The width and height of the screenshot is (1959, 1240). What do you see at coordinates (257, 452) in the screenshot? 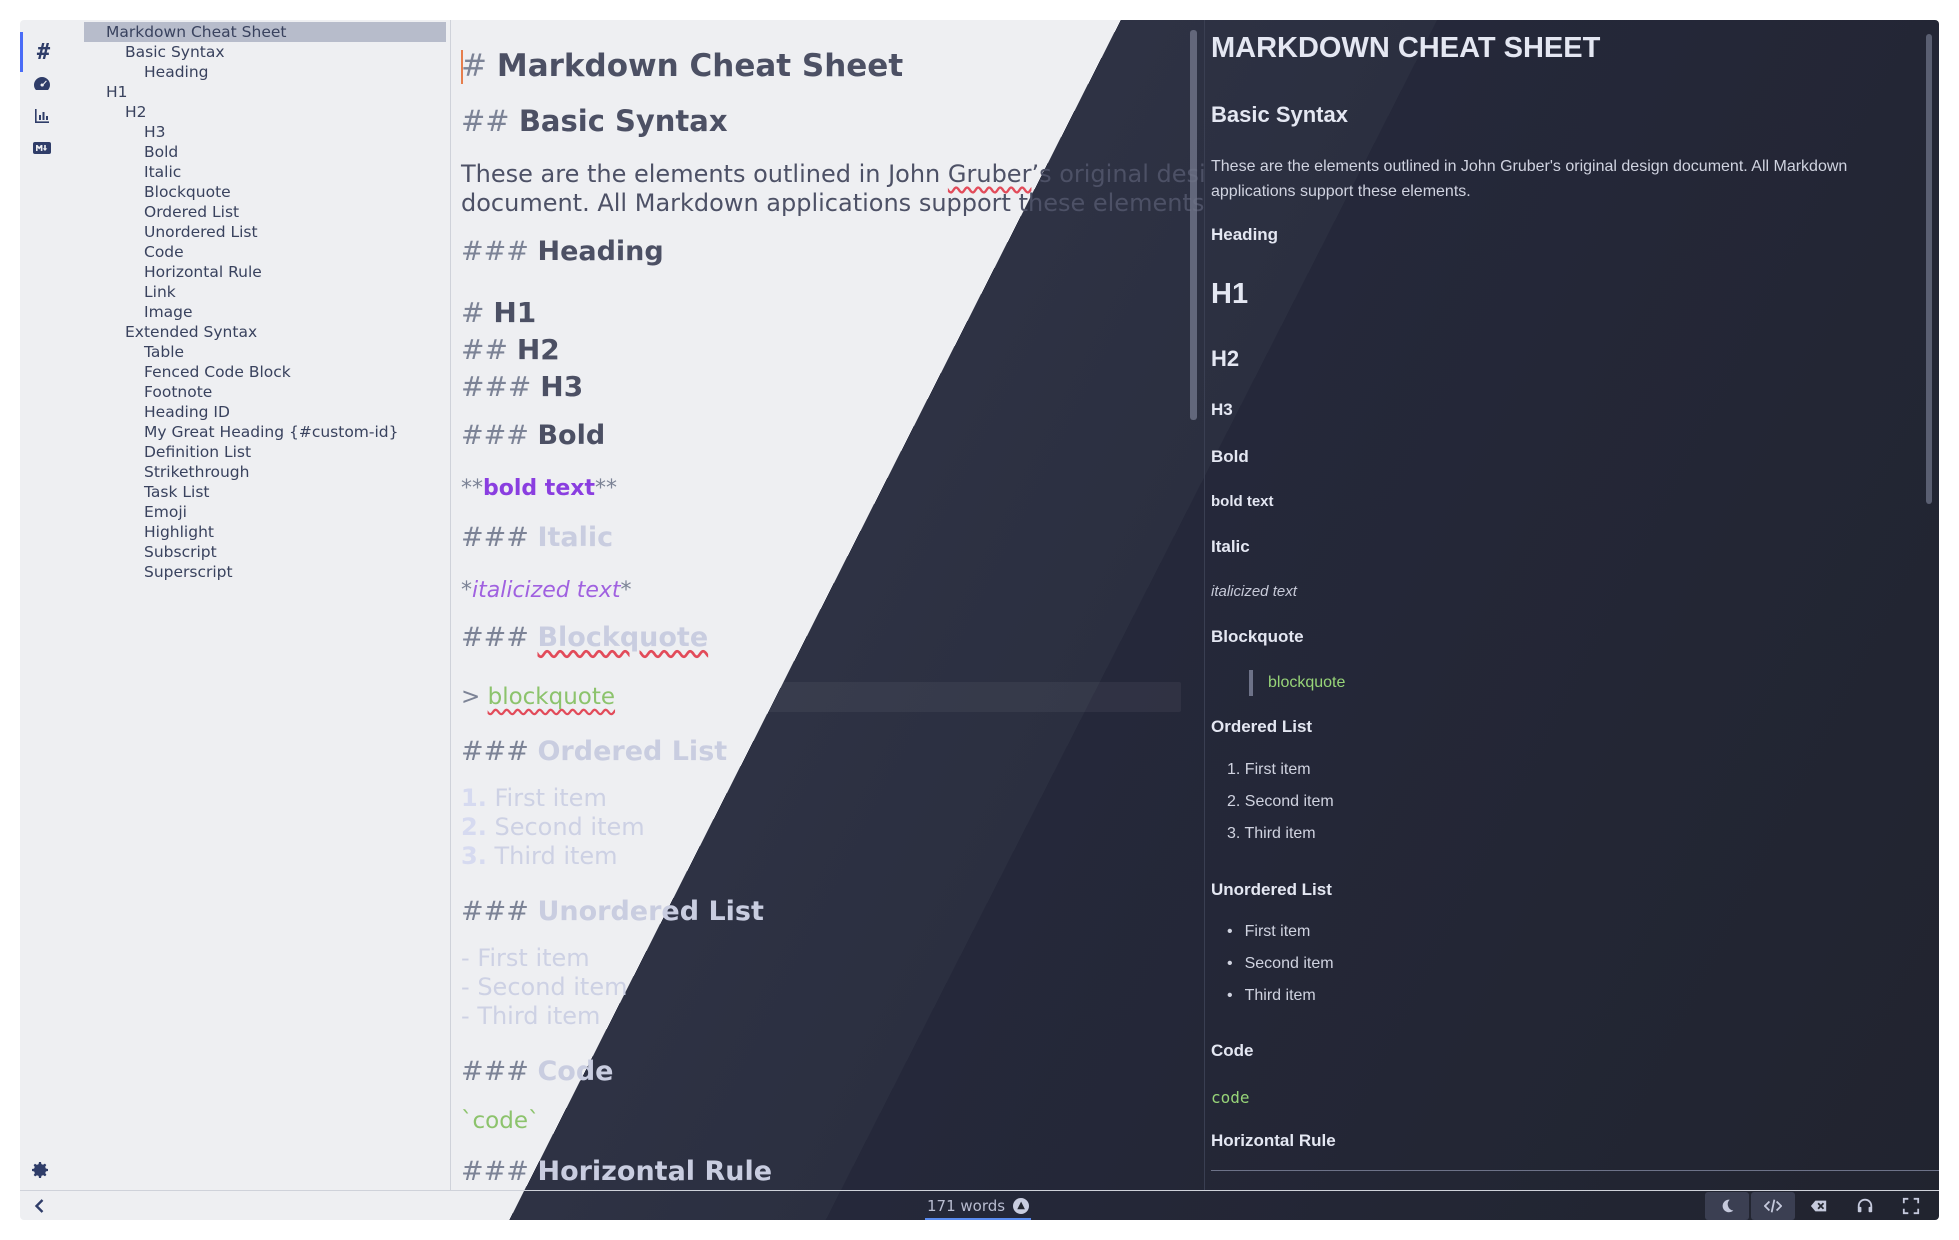
I see `outline-item: Definition List` at bounding box center [257, 452].